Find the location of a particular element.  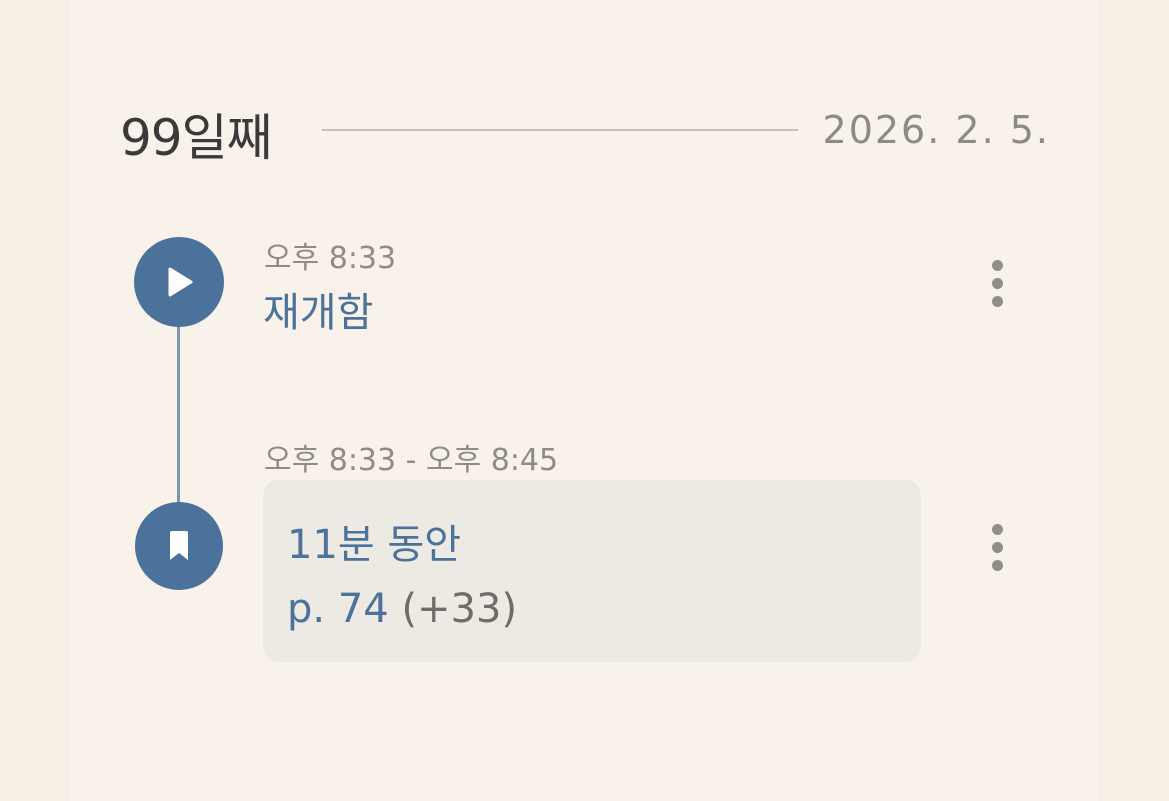

session-time-range: 오후 8:33 - 오후 8:45 is located at coordinates (411, 460).